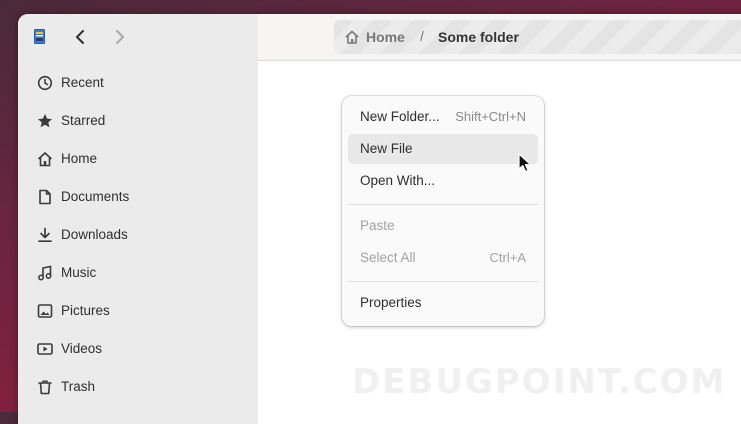 The width and height of the screenshot is (741, 424). Describe the element at coordinates (137, 197) in the screenshot. I see `sidebar-item-documents: Documents` at that location.